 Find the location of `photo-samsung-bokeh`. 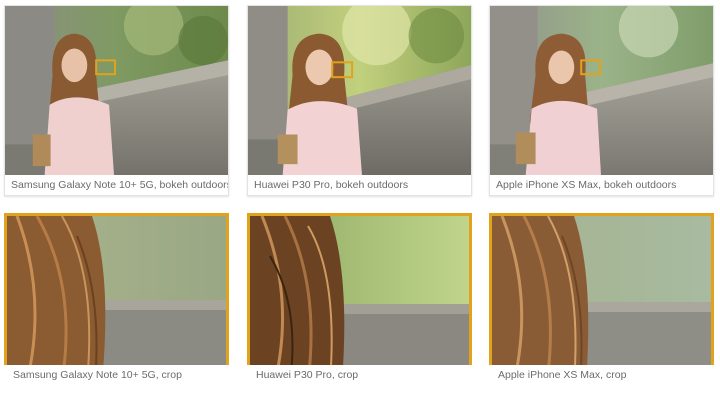

photo-samsung-bokeh is located at coordinates (116, 90).